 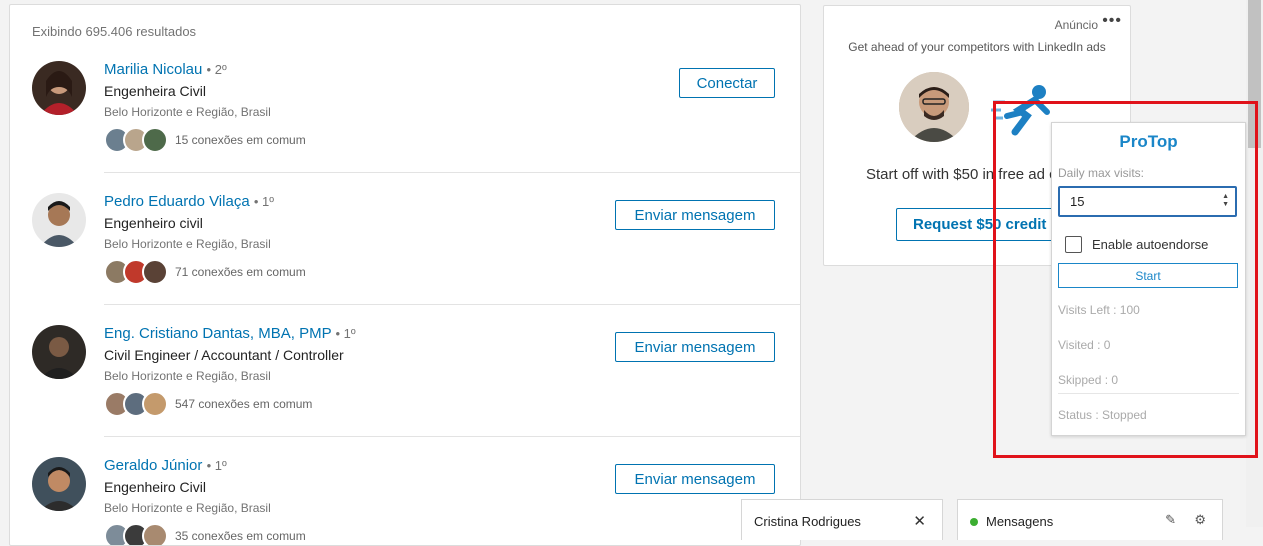 What do you see at coordinates (230, 333) in the screenshot?
I see `person-name: Eng. Cristiano Dantas, MBA, PMP • 1º` at bounding box center [230, 333].